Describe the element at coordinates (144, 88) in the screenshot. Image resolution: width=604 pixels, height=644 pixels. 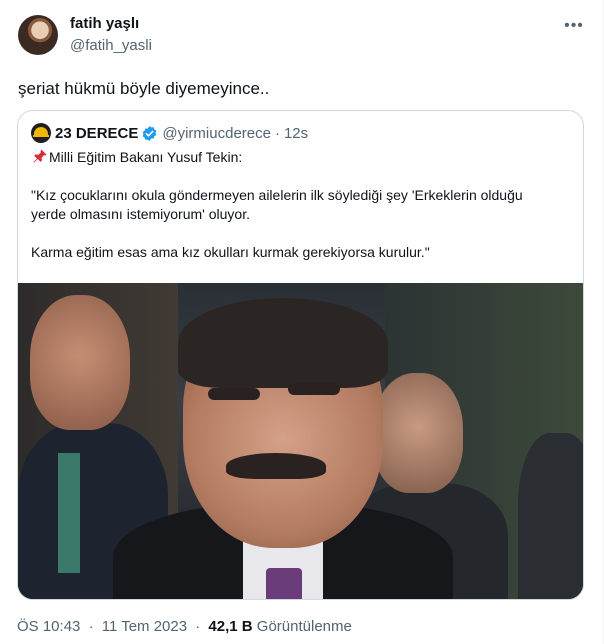
I see `tweet-text: şeriat hükmü böyle diyemeyince..` at that location.